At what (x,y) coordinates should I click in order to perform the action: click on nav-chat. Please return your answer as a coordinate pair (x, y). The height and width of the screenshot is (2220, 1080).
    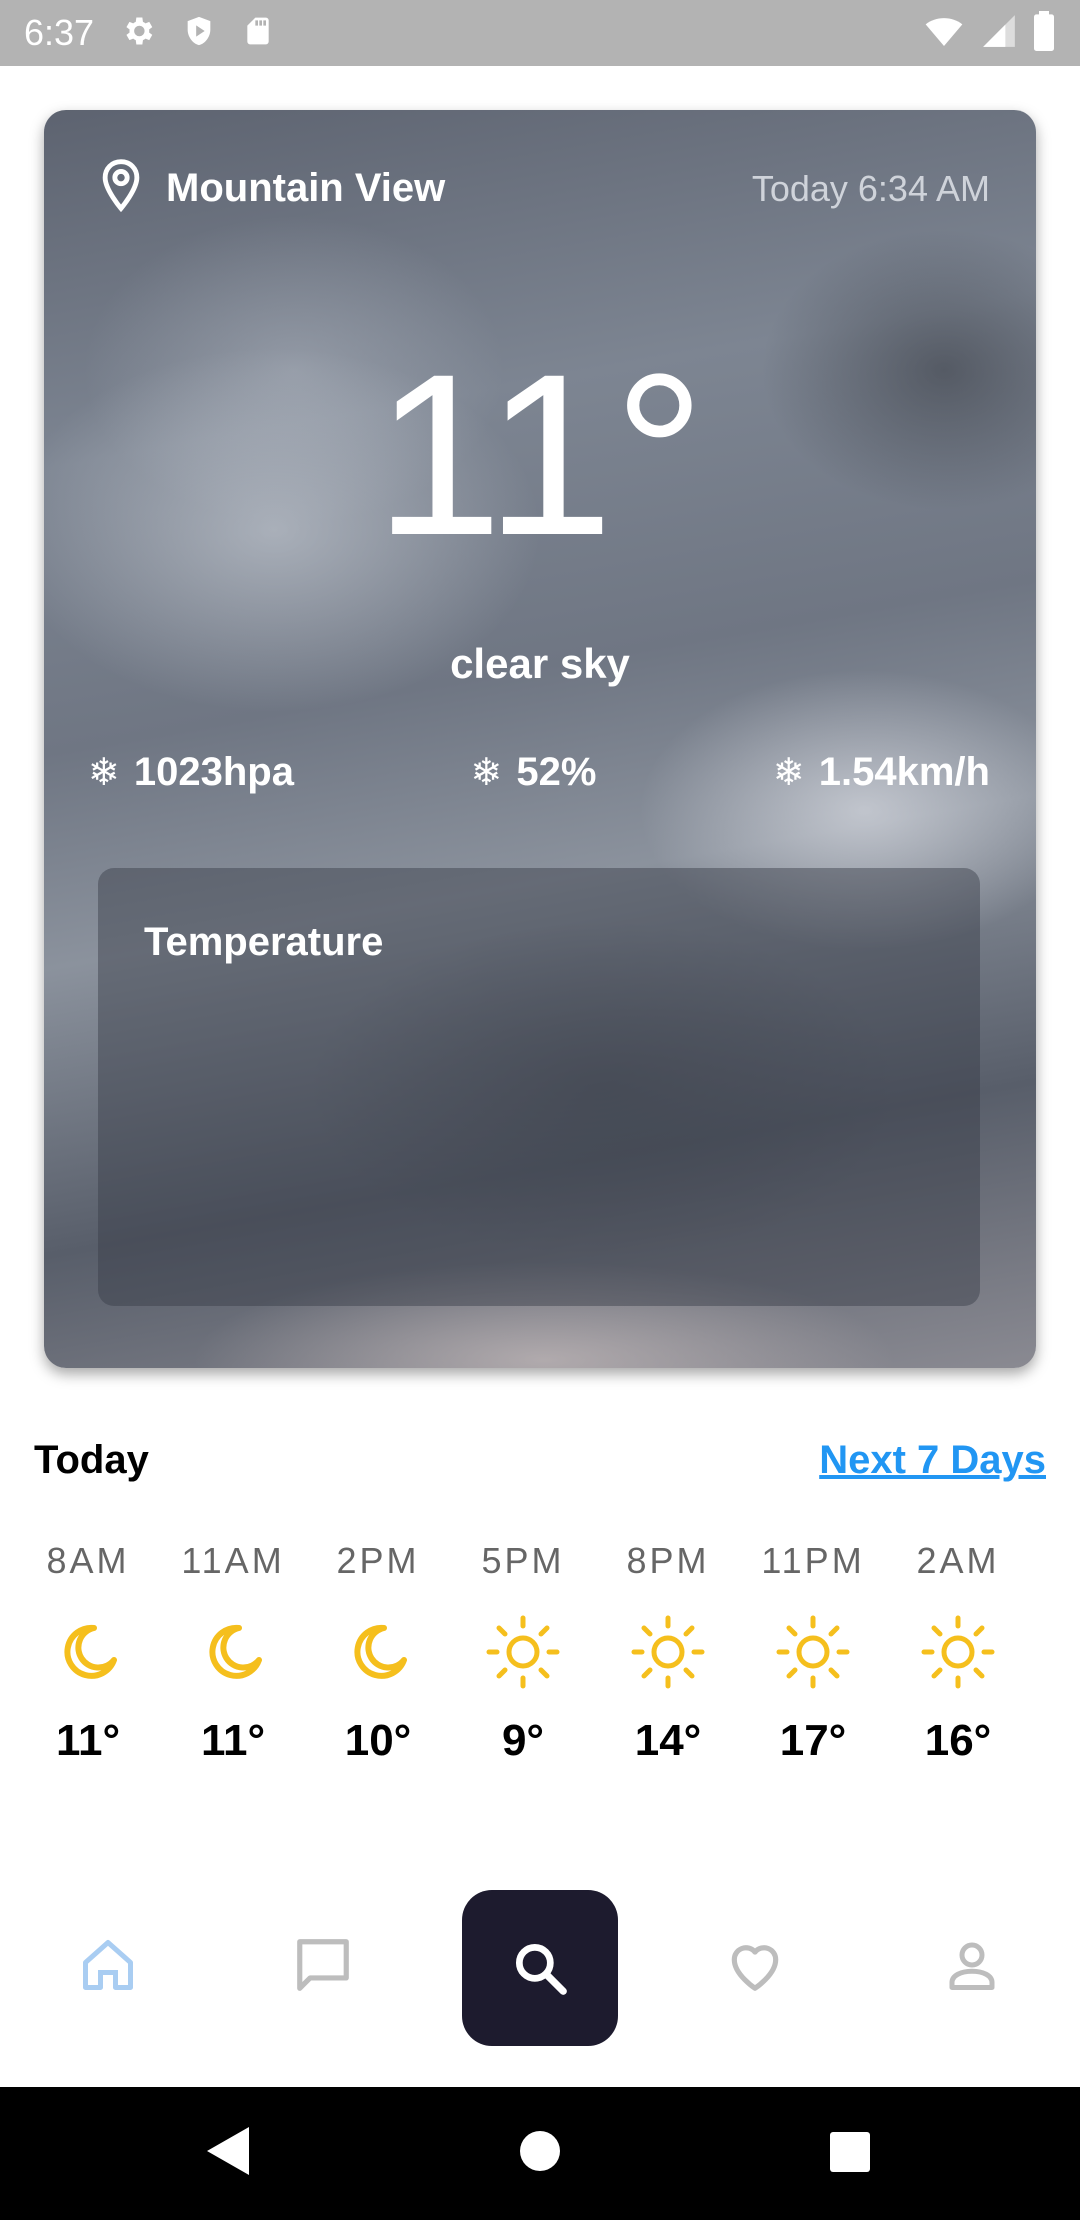
    Looking at the image, I should click on (323, 1965).